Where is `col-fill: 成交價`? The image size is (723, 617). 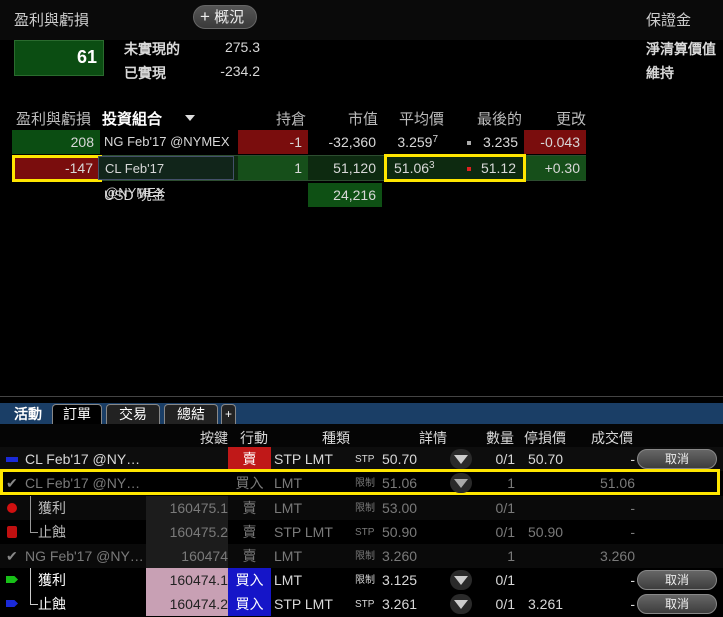
col-fill: 成交價 is located at coordinates (612, 438).